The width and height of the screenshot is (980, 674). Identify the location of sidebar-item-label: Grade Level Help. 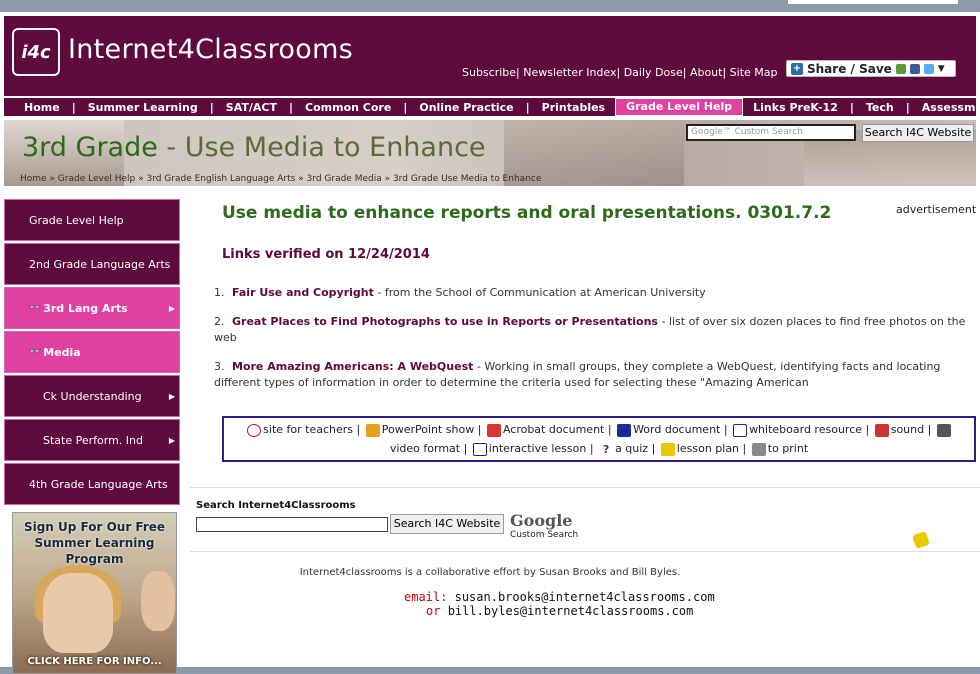
(76, 220).